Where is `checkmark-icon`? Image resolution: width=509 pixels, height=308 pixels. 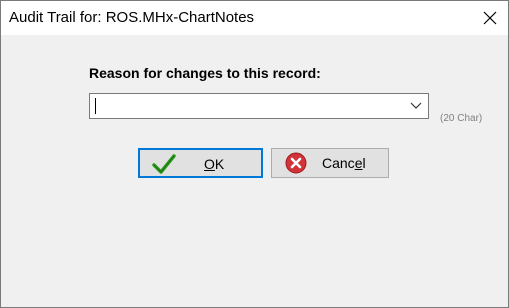 checkmark-icon is located at coordinates (164, 164).